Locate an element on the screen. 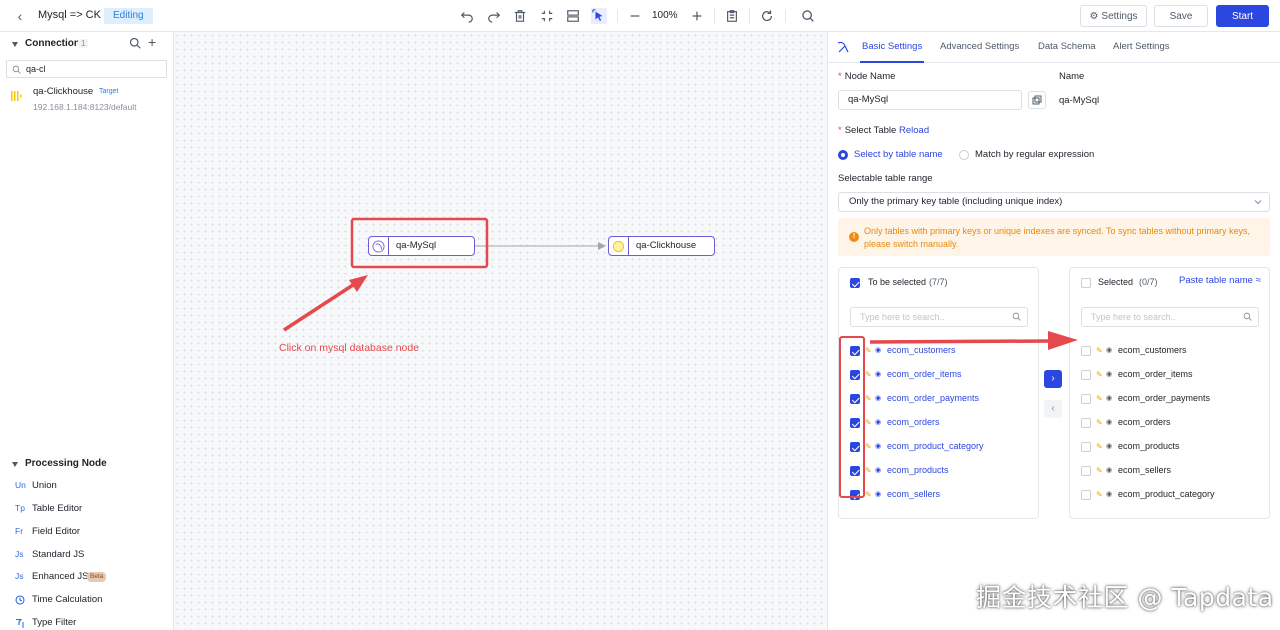  start-button: Start is located at coordinates (1242, 16).